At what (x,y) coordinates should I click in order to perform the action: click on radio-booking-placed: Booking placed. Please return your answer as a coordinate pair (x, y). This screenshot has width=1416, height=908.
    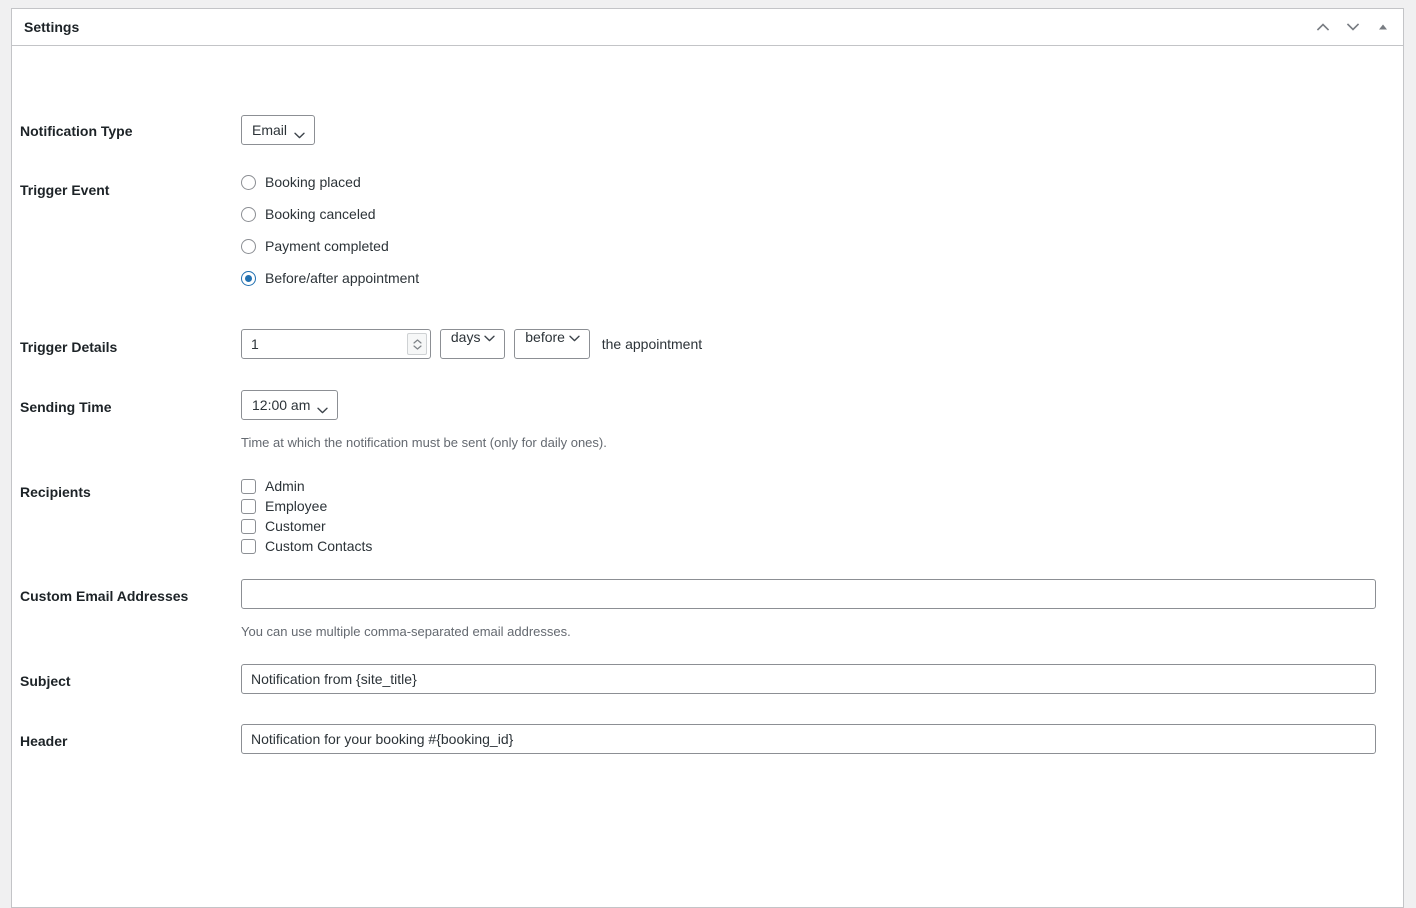
    Looking at the image, I should click on (330, 182).